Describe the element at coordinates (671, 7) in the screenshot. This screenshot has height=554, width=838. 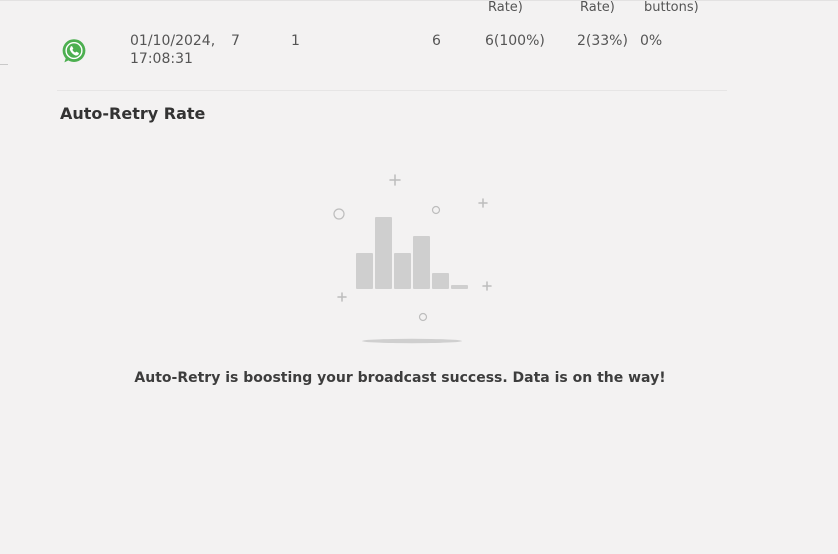
I see `column-header-fragment: buttons)` at that location.